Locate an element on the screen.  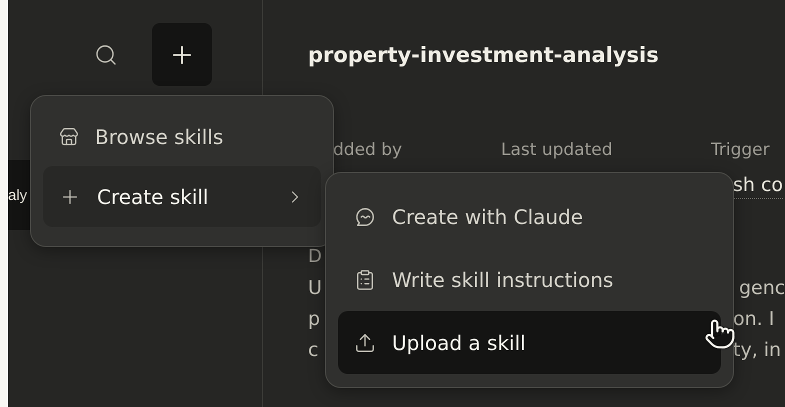
chat-bubble-icon is located at coordinates (365, 217).